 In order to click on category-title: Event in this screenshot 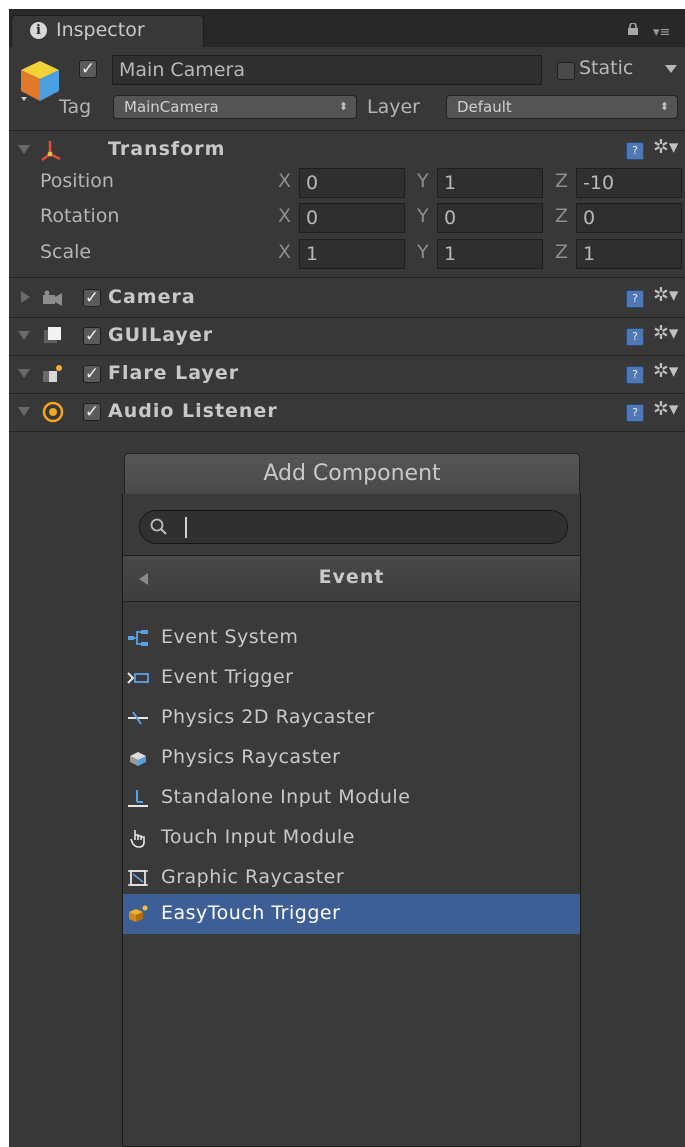, I will do `click(351, 577)`.